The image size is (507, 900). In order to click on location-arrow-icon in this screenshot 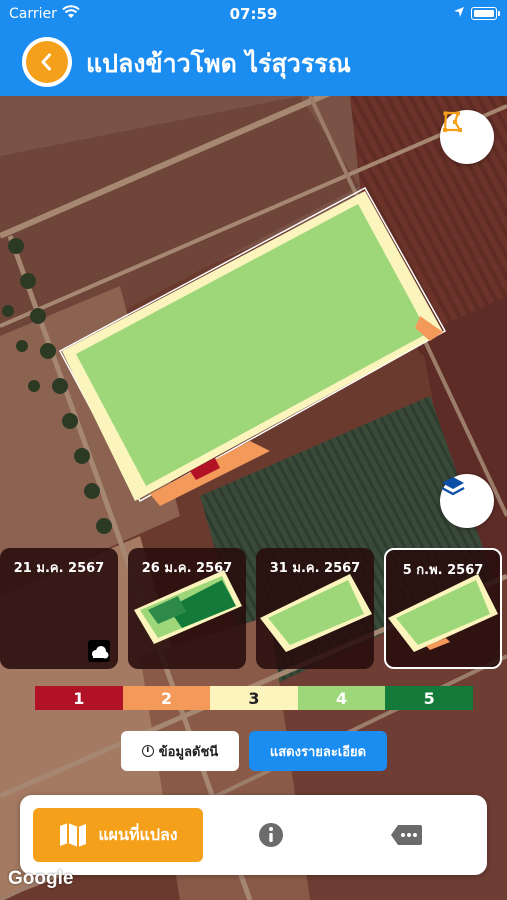, I will do `click(459, 12)`.